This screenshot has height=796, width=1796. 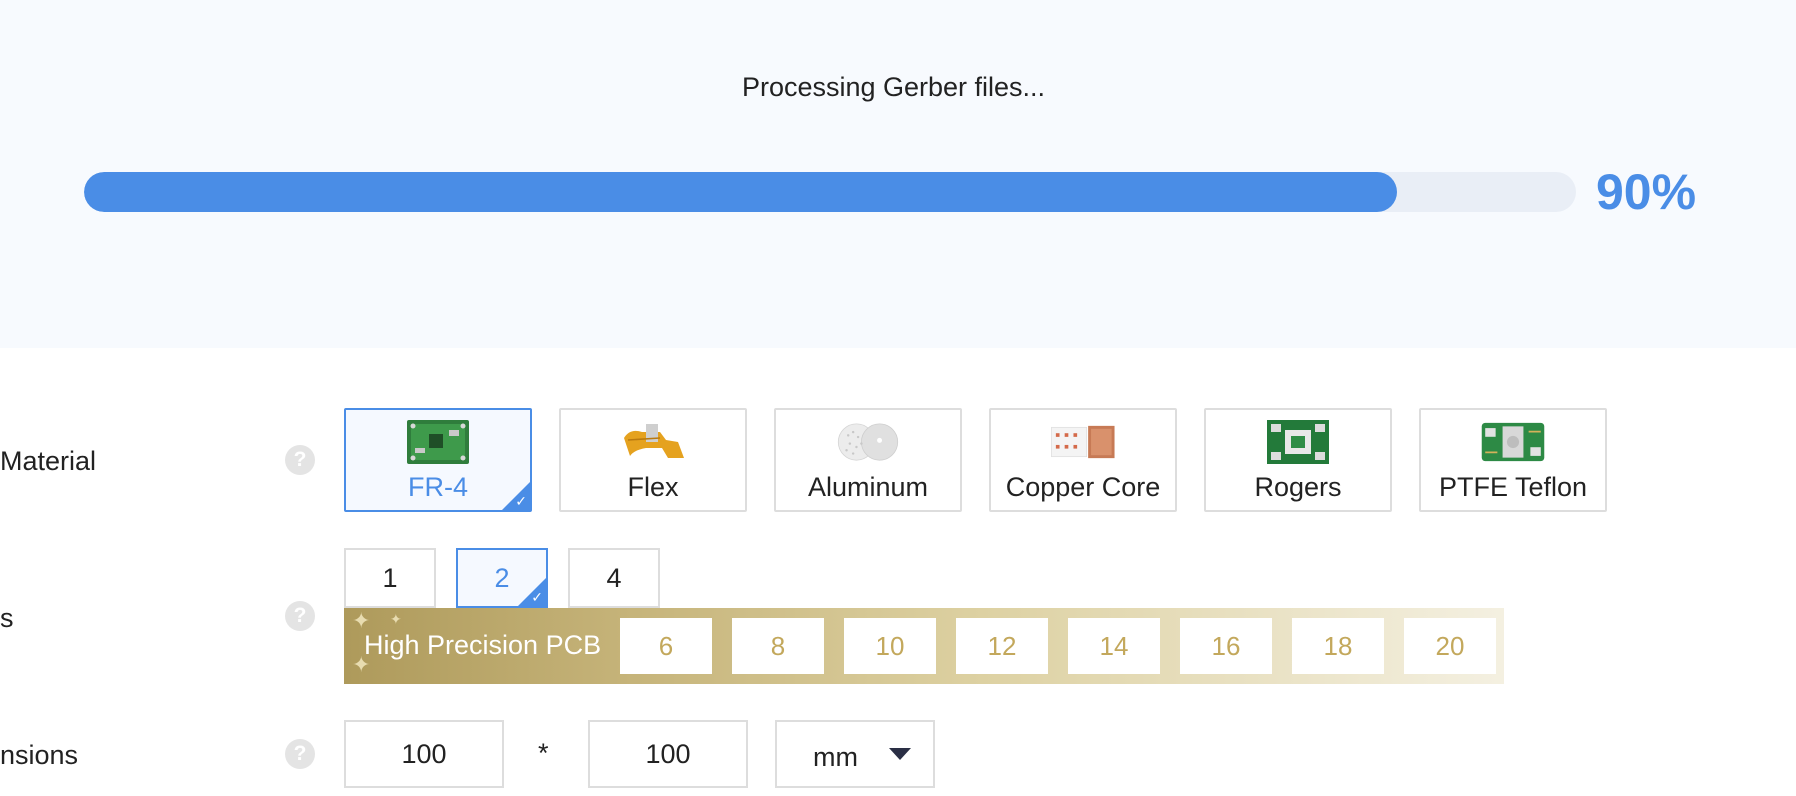 I want to click on layer-option-2: 2 ✓, so click(x=502, y=578).